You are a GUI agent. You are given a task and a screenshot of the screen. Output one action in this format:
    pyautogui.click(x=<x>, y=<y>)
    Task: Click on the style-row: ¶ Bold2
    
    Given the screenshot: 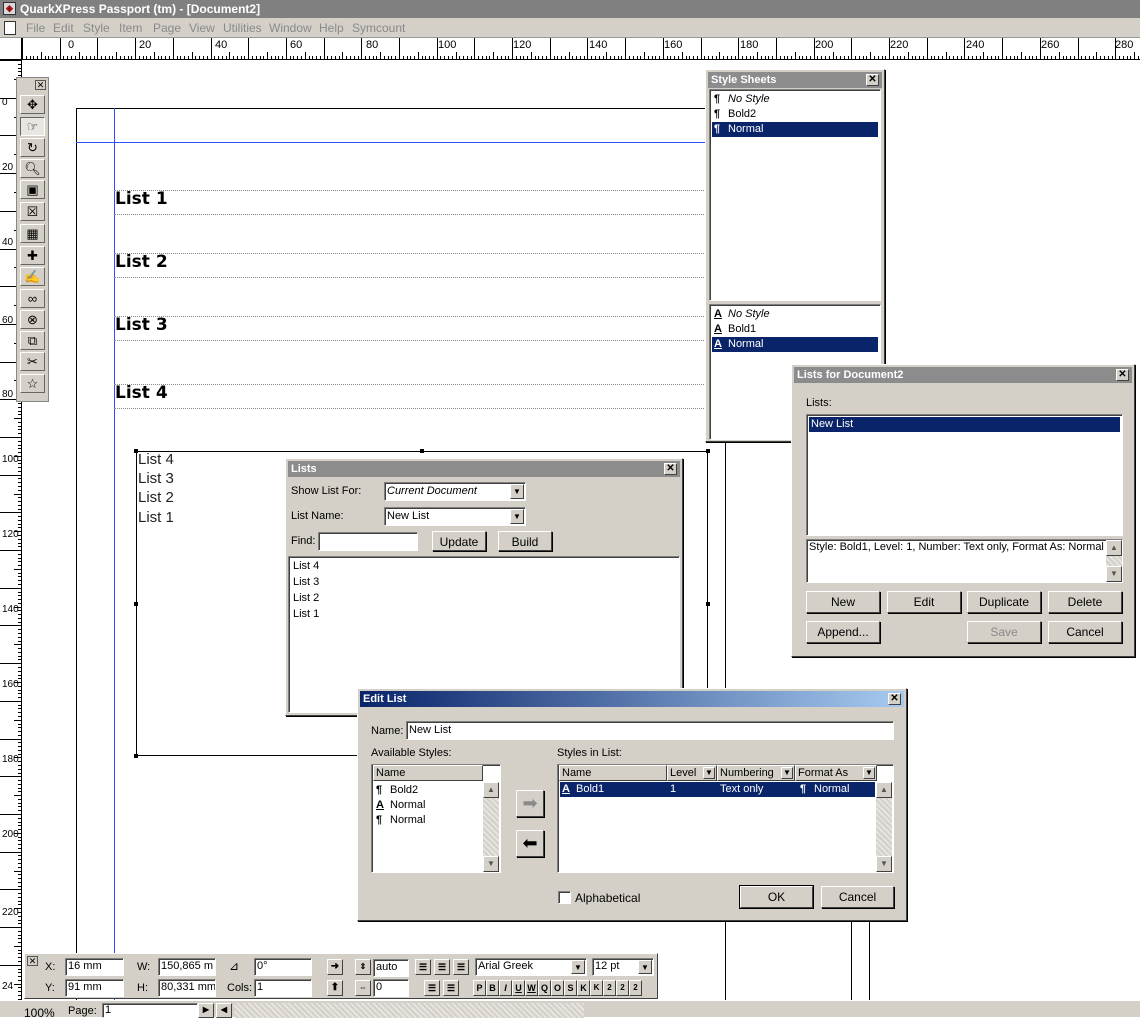 What is the action you would take?
    pyautogui.click(x=795, y=114)
    